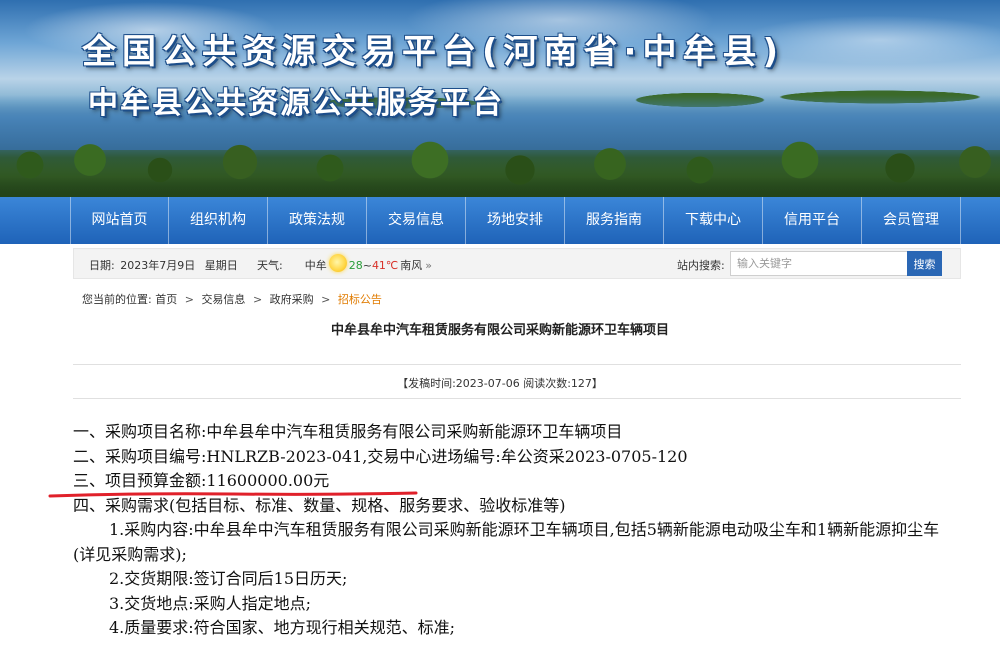 The image size is (1000, 661). What do you see at coordinates (228, 578) in the screenshot?
I see `article-line-delivery-period: 2.交货期限:签订合同后15日历天;` at bounding box center [228, 578].